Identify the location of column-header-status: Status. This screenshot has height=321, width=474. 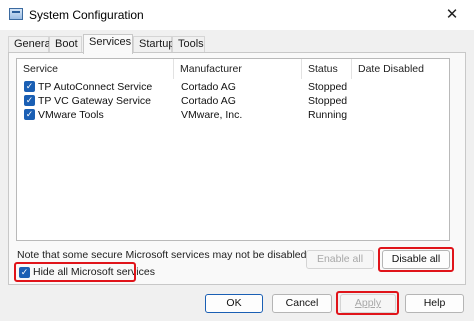
(327, 69).